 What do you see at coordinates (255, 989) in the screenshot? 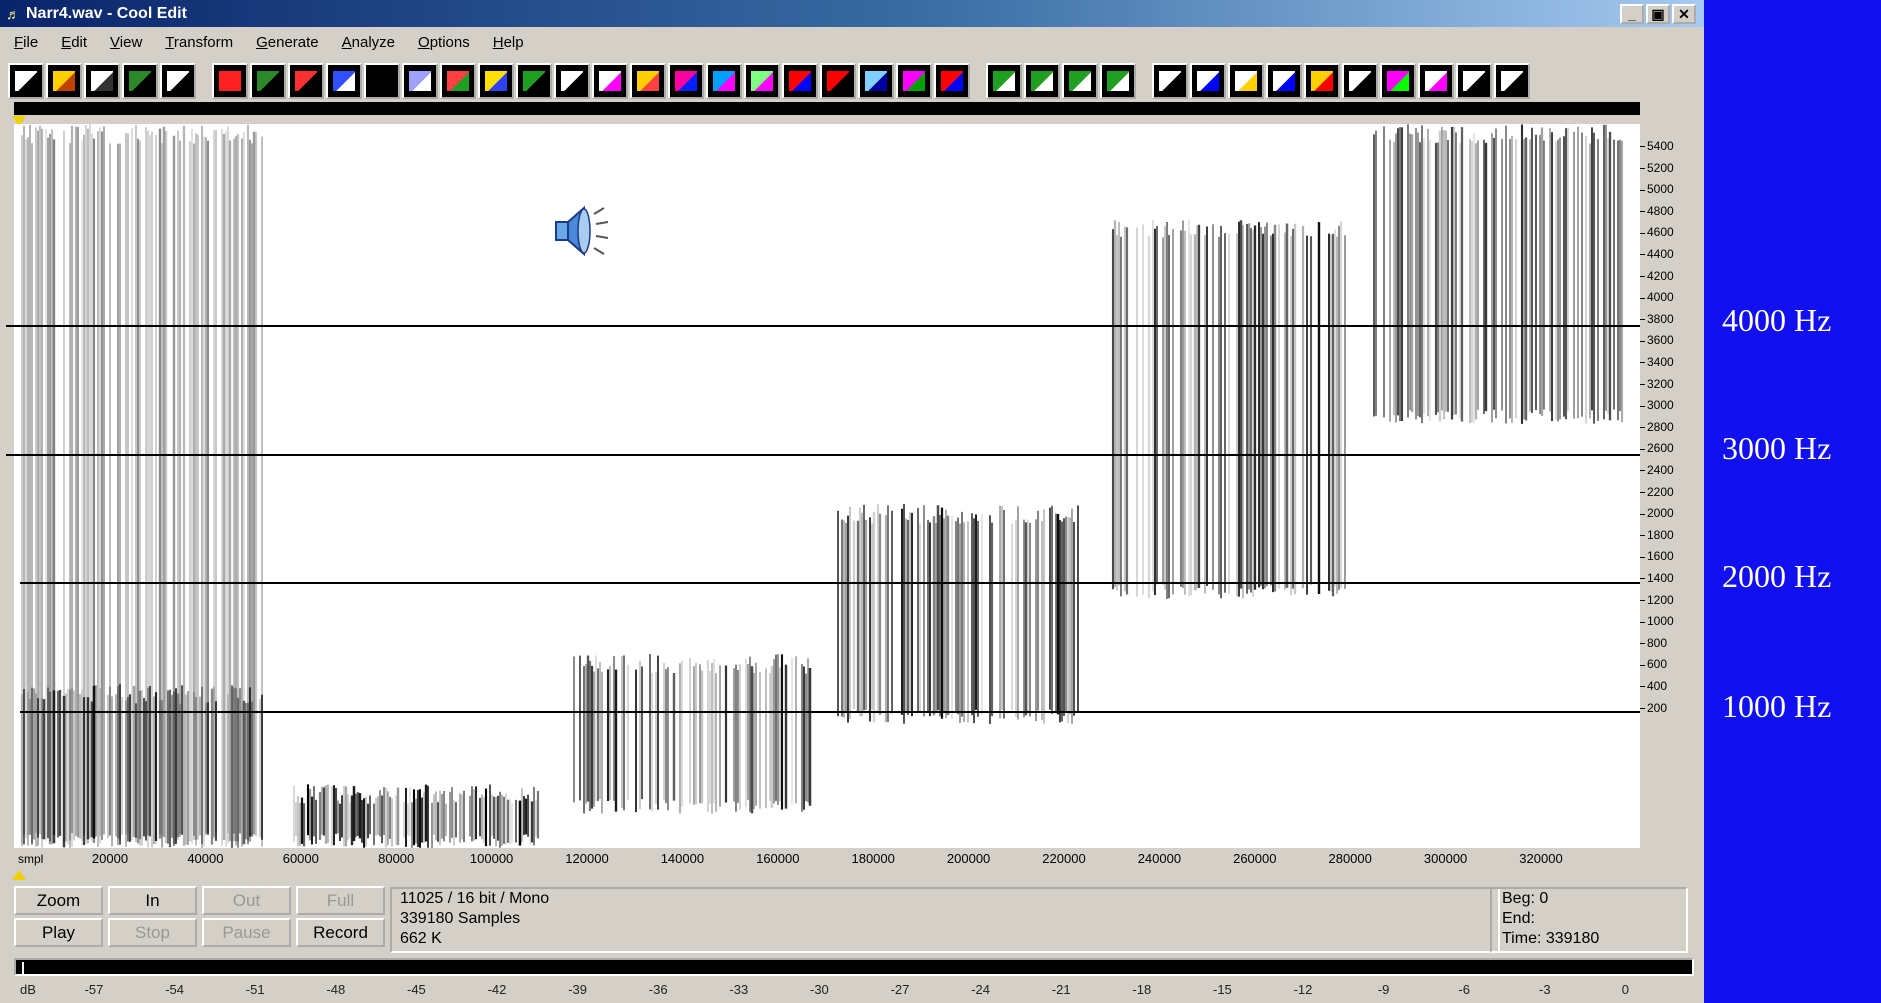
I see `db-tick: -51` at bounding box center [255, 989].